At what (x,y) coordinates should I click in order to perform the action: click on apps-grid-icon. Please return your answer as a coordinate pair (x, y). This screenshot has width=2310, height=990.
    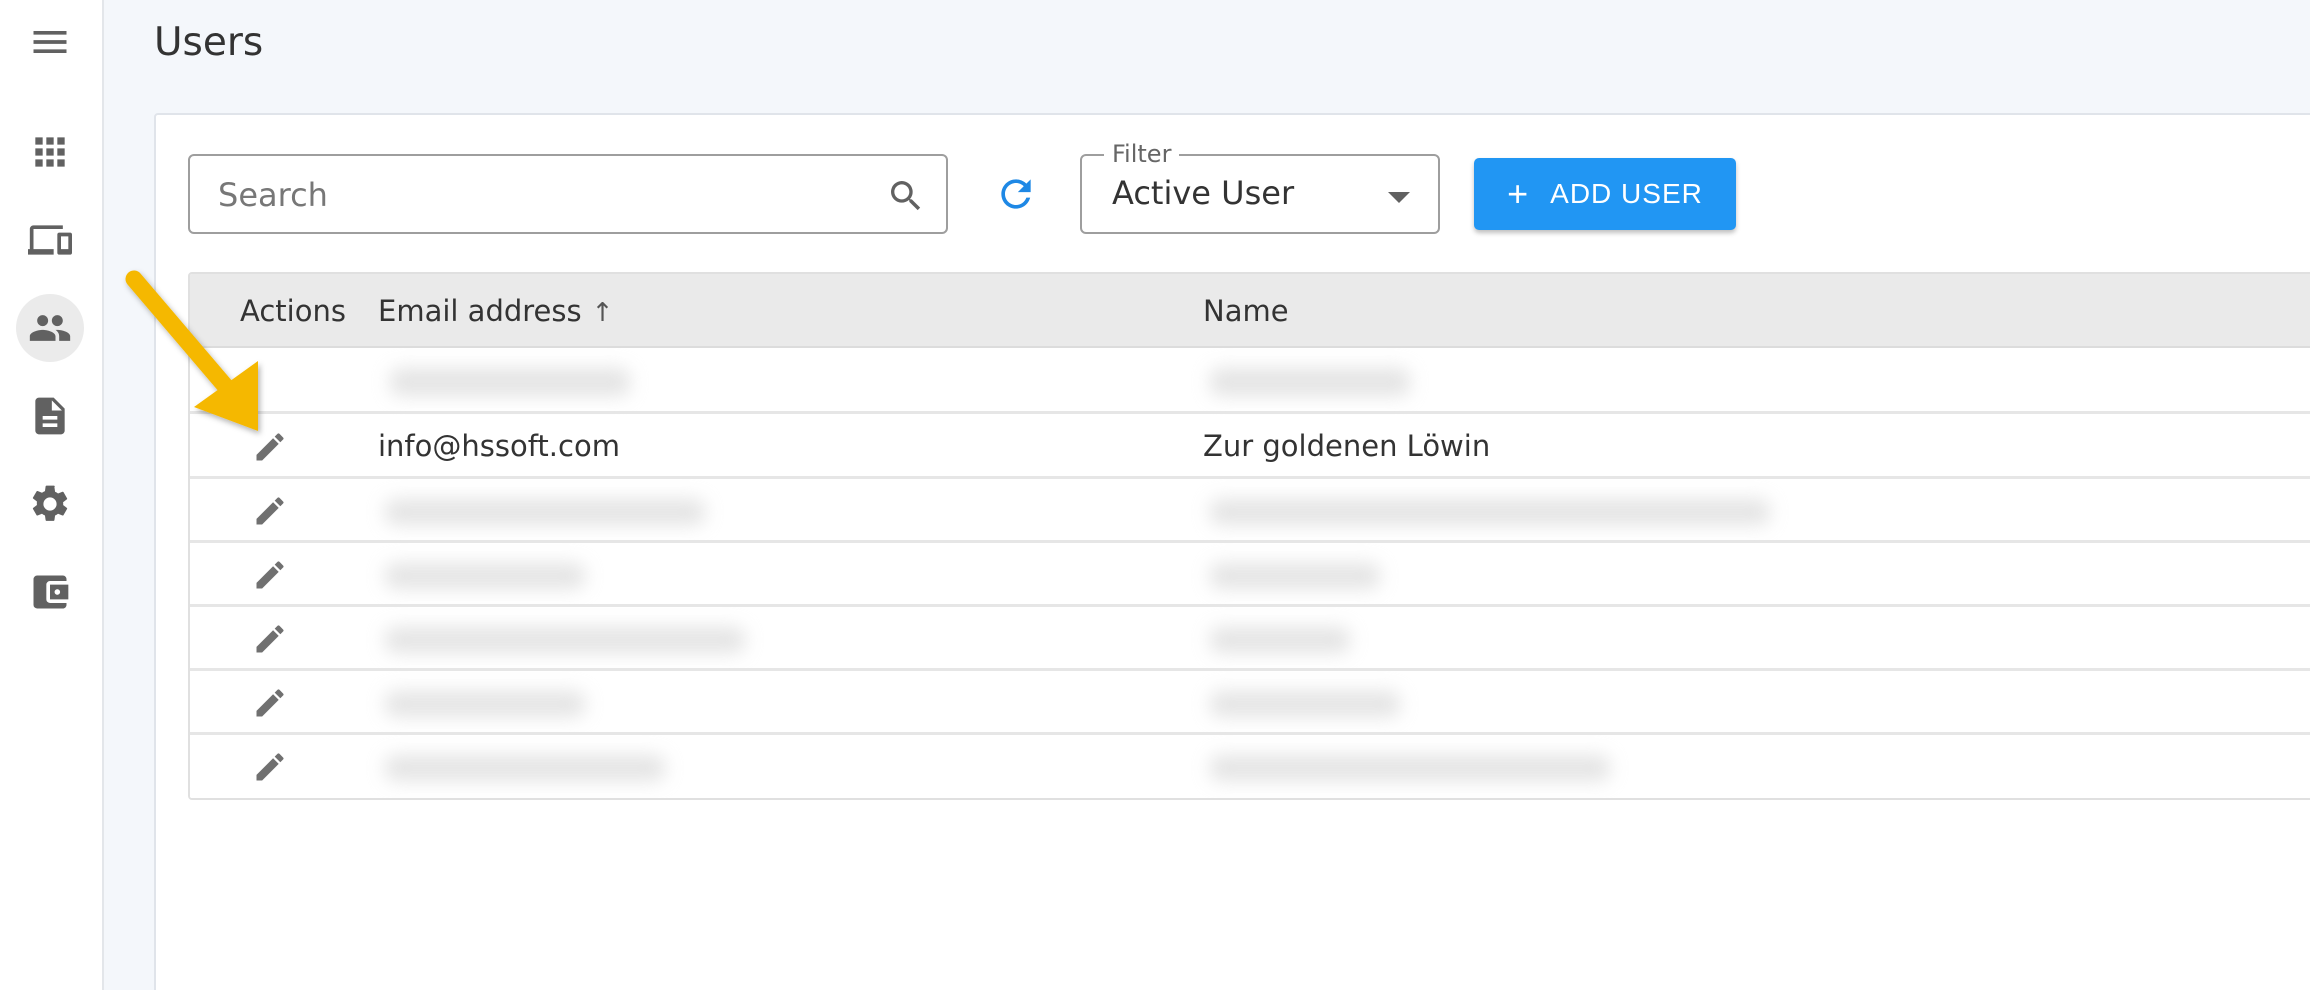
    Looking at the image, I should click on (50, 152).